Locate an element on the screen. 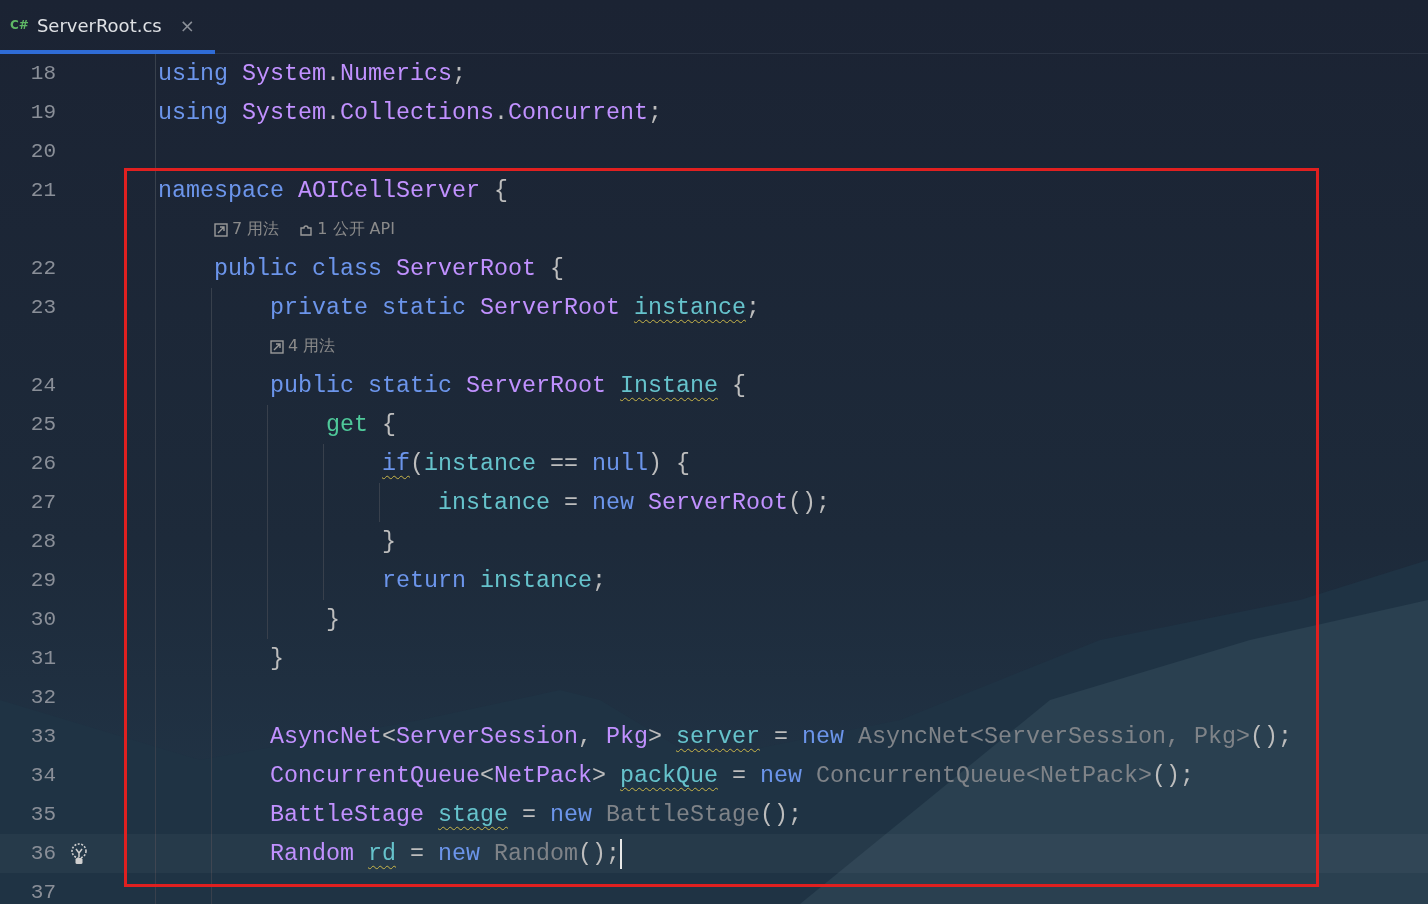  code-line: public static ServerRoot Instane { is located at coordinates (508, 385).